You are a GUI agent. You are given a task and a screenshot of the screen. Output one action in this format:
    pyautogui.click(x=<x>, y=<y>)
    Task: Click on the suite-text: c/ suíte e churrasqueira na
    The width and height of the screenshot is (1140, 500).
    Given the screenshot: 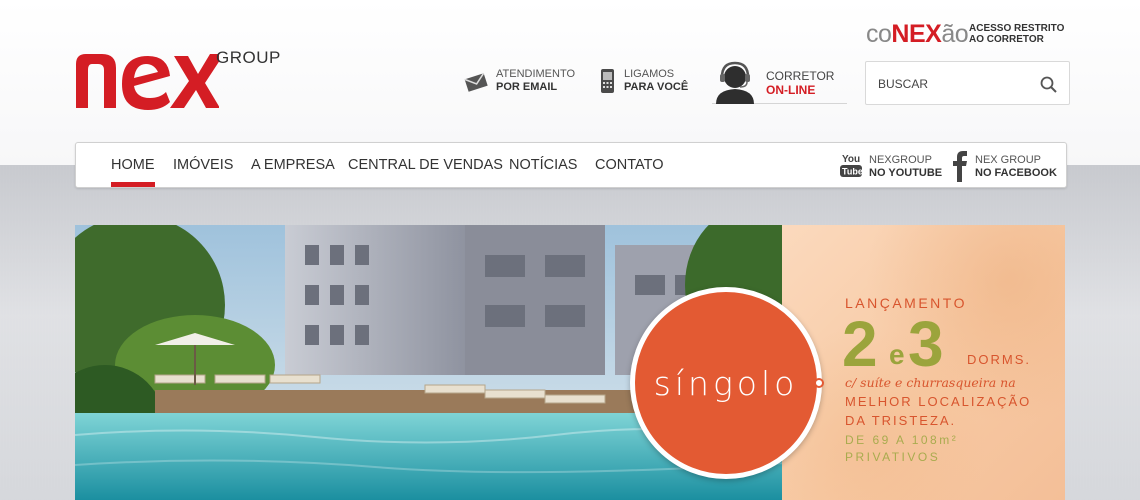 What is the action you would take?
    pyautogui.click(x=930, y=382)
    